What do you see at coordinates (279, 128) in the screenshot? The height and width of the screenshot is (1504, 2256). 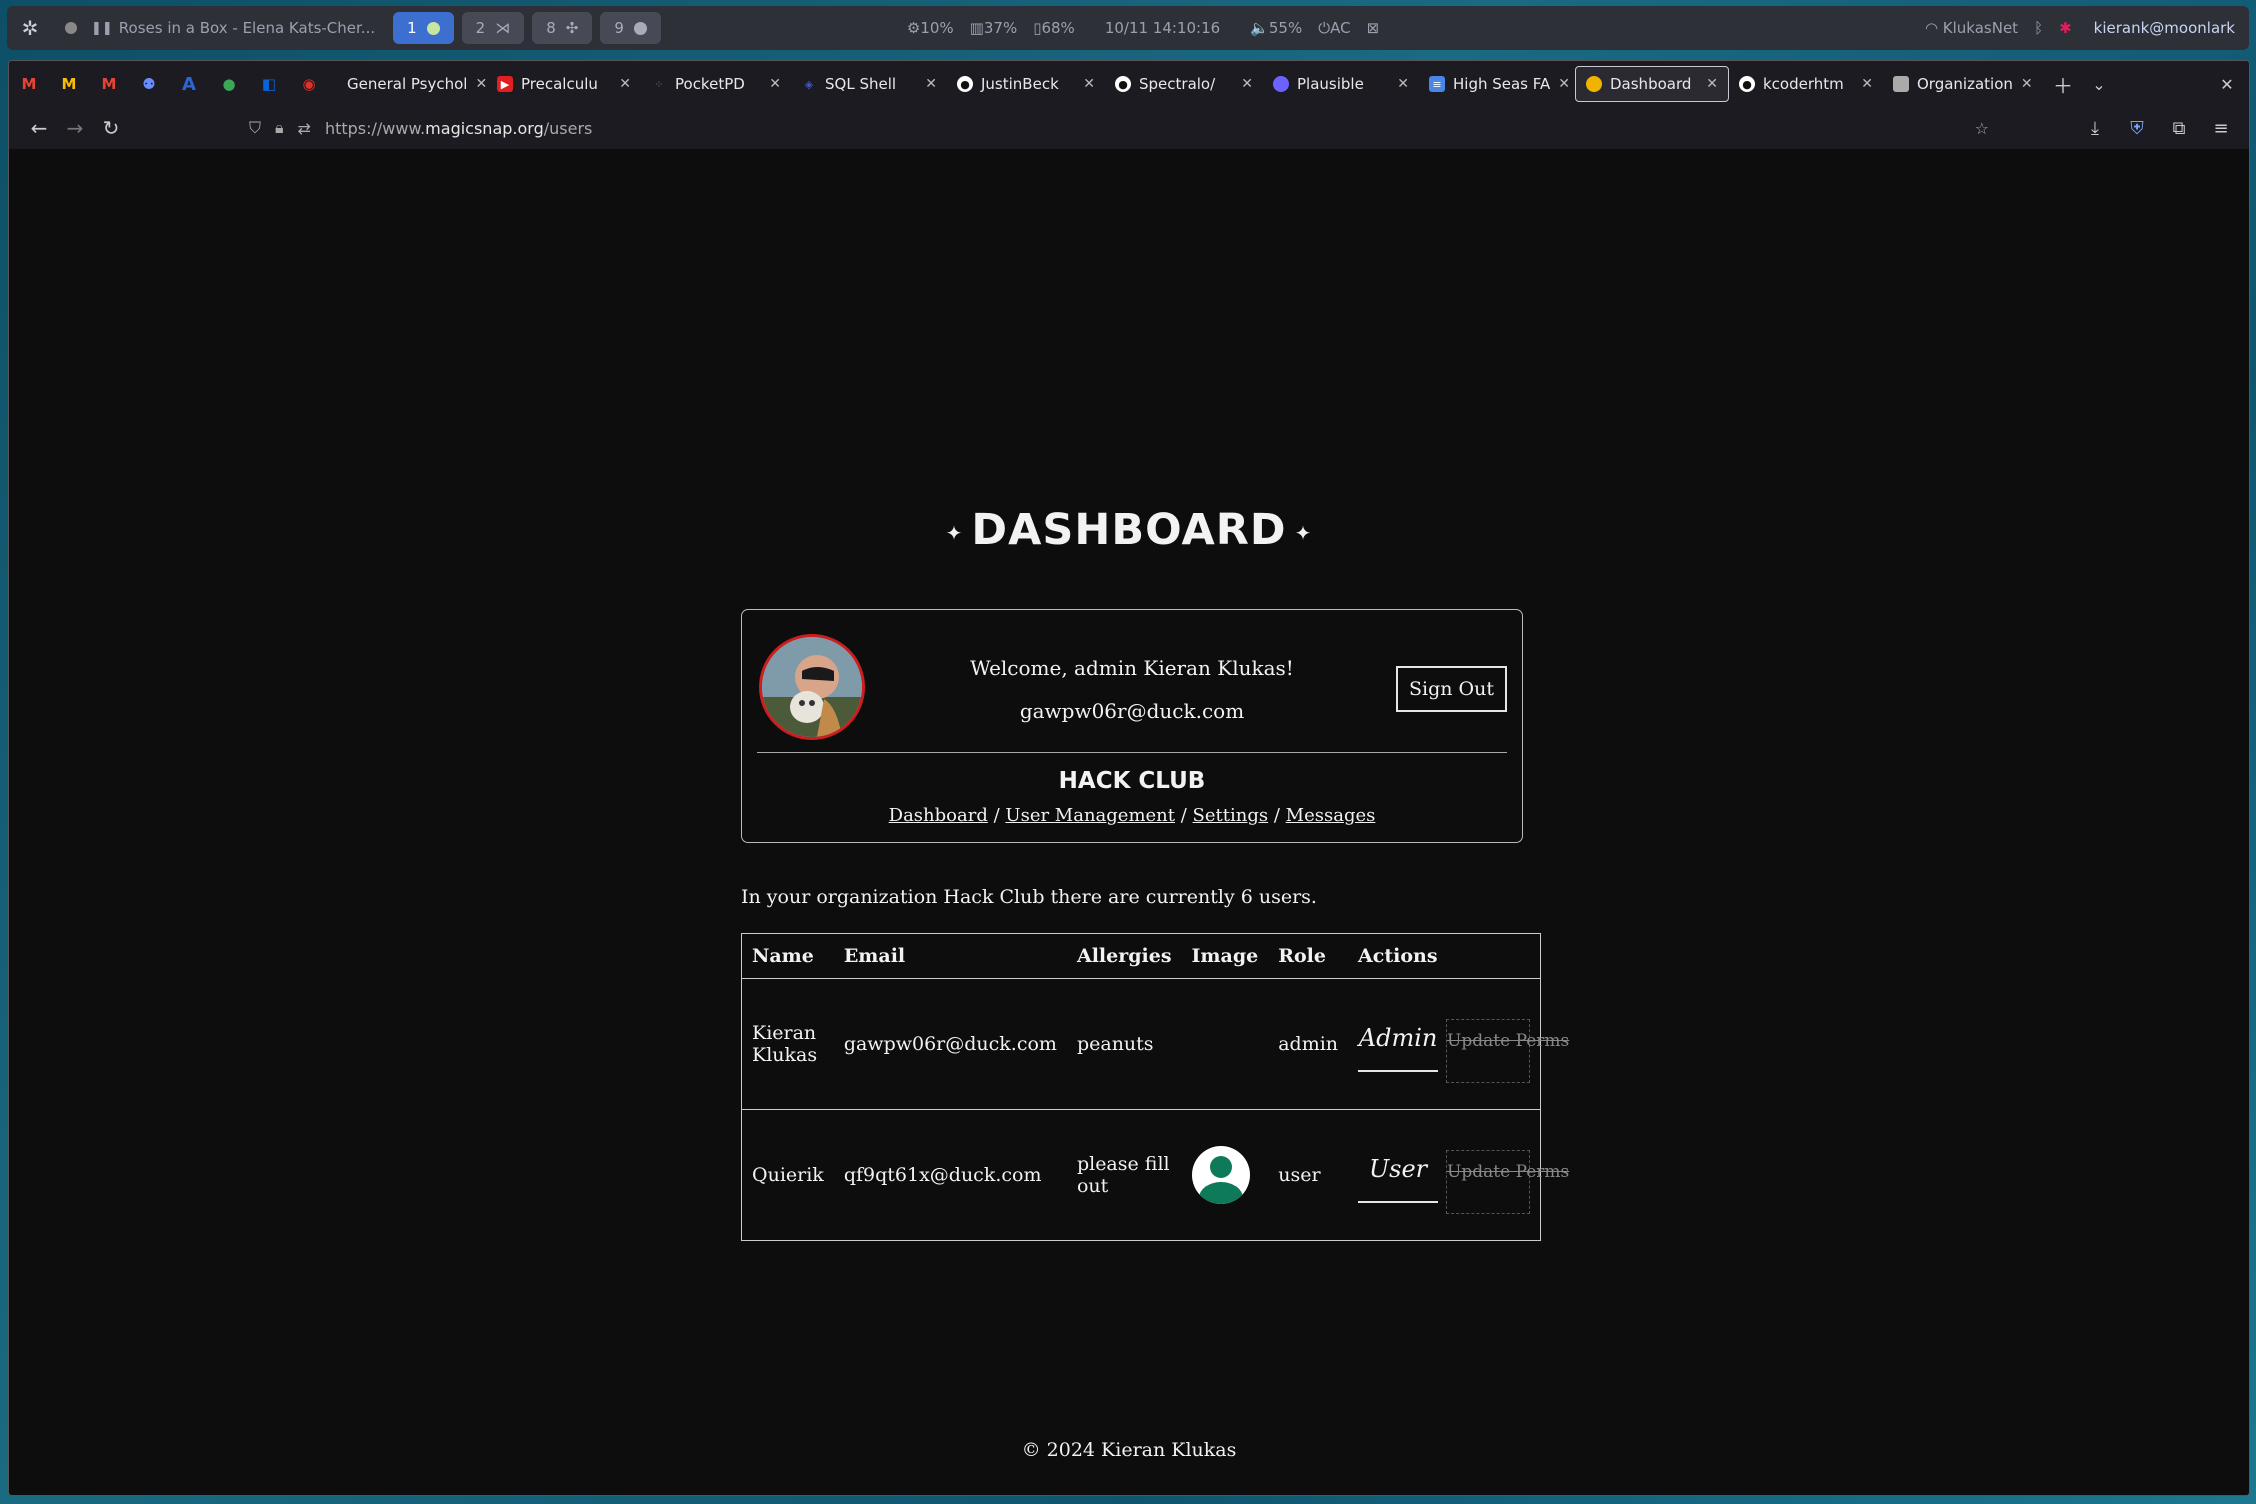 I see `lock-icon: 🔒︎` at bounding box center [279, 128].